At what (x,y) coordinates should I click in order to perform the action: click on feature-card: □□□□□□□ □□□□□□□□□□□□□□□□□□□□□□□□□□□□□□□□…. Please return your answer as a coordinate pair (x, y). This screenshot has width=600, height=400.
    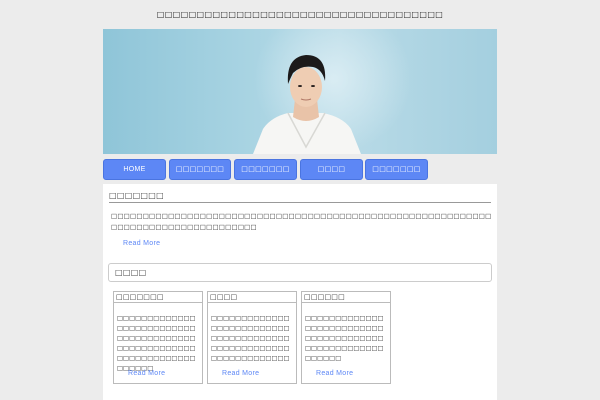
    Looking at the image, I should click on (158, 337).